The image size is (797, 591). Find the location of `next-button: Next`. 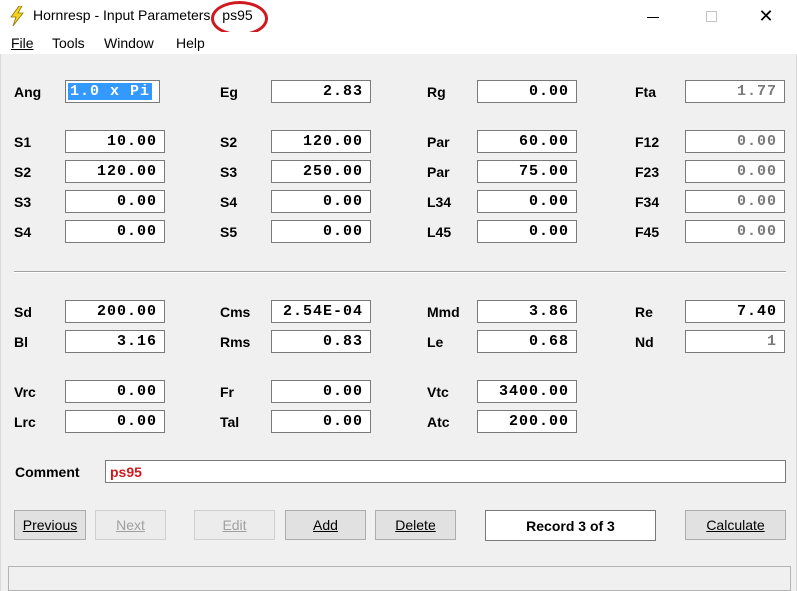

next-button: Next is located at coordinates (130, 525).